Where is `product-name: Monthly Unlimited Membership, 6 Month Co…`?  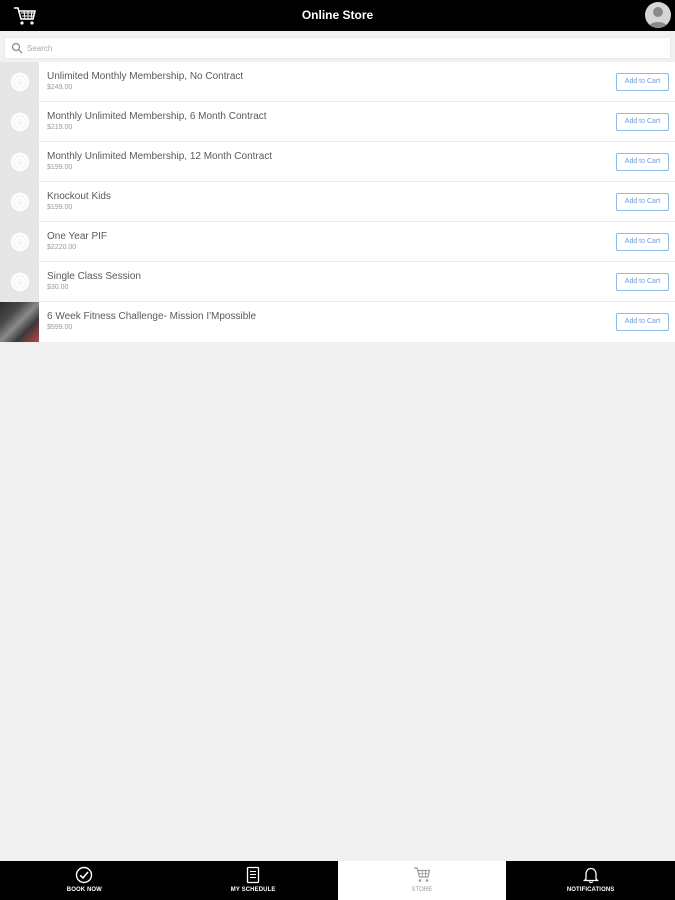 product-name: Monthly Unlimited Membership, 6 Month Co… is located at coordinates (157, 116).